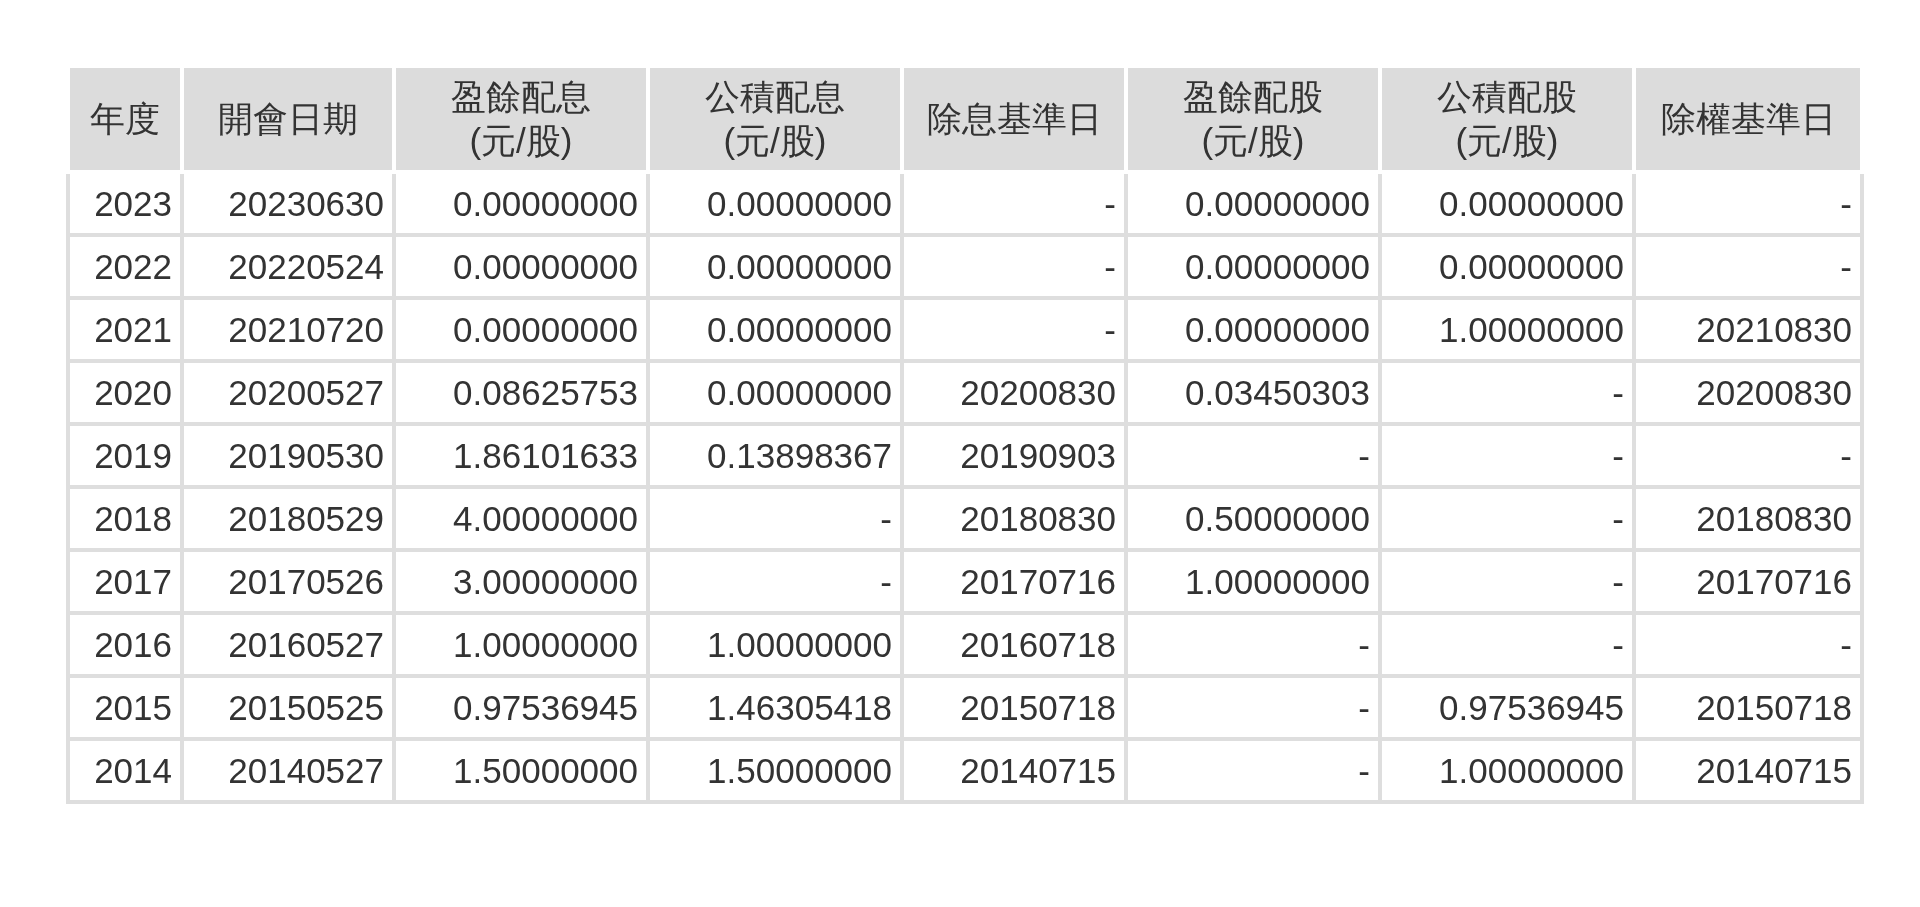  What do you see at coordinates (1014, 644) in the screenshot?
I see `table-cell: 20160718` at bounding box center [1014, 644].